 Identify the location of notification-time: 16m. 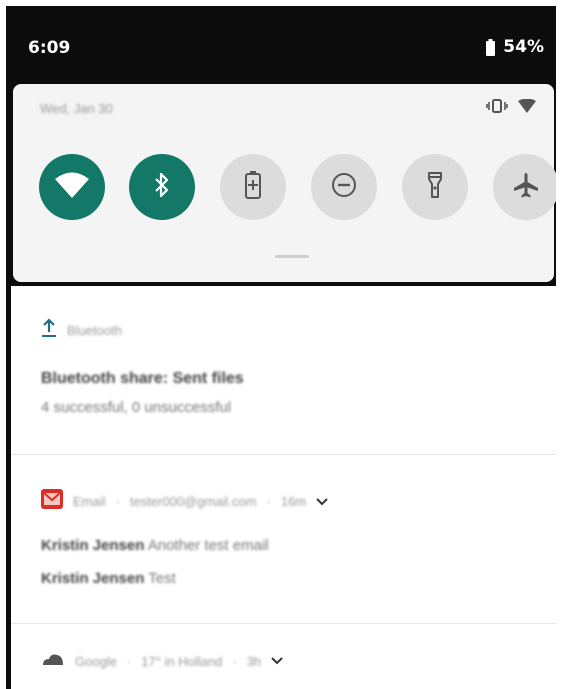
(293, 501).